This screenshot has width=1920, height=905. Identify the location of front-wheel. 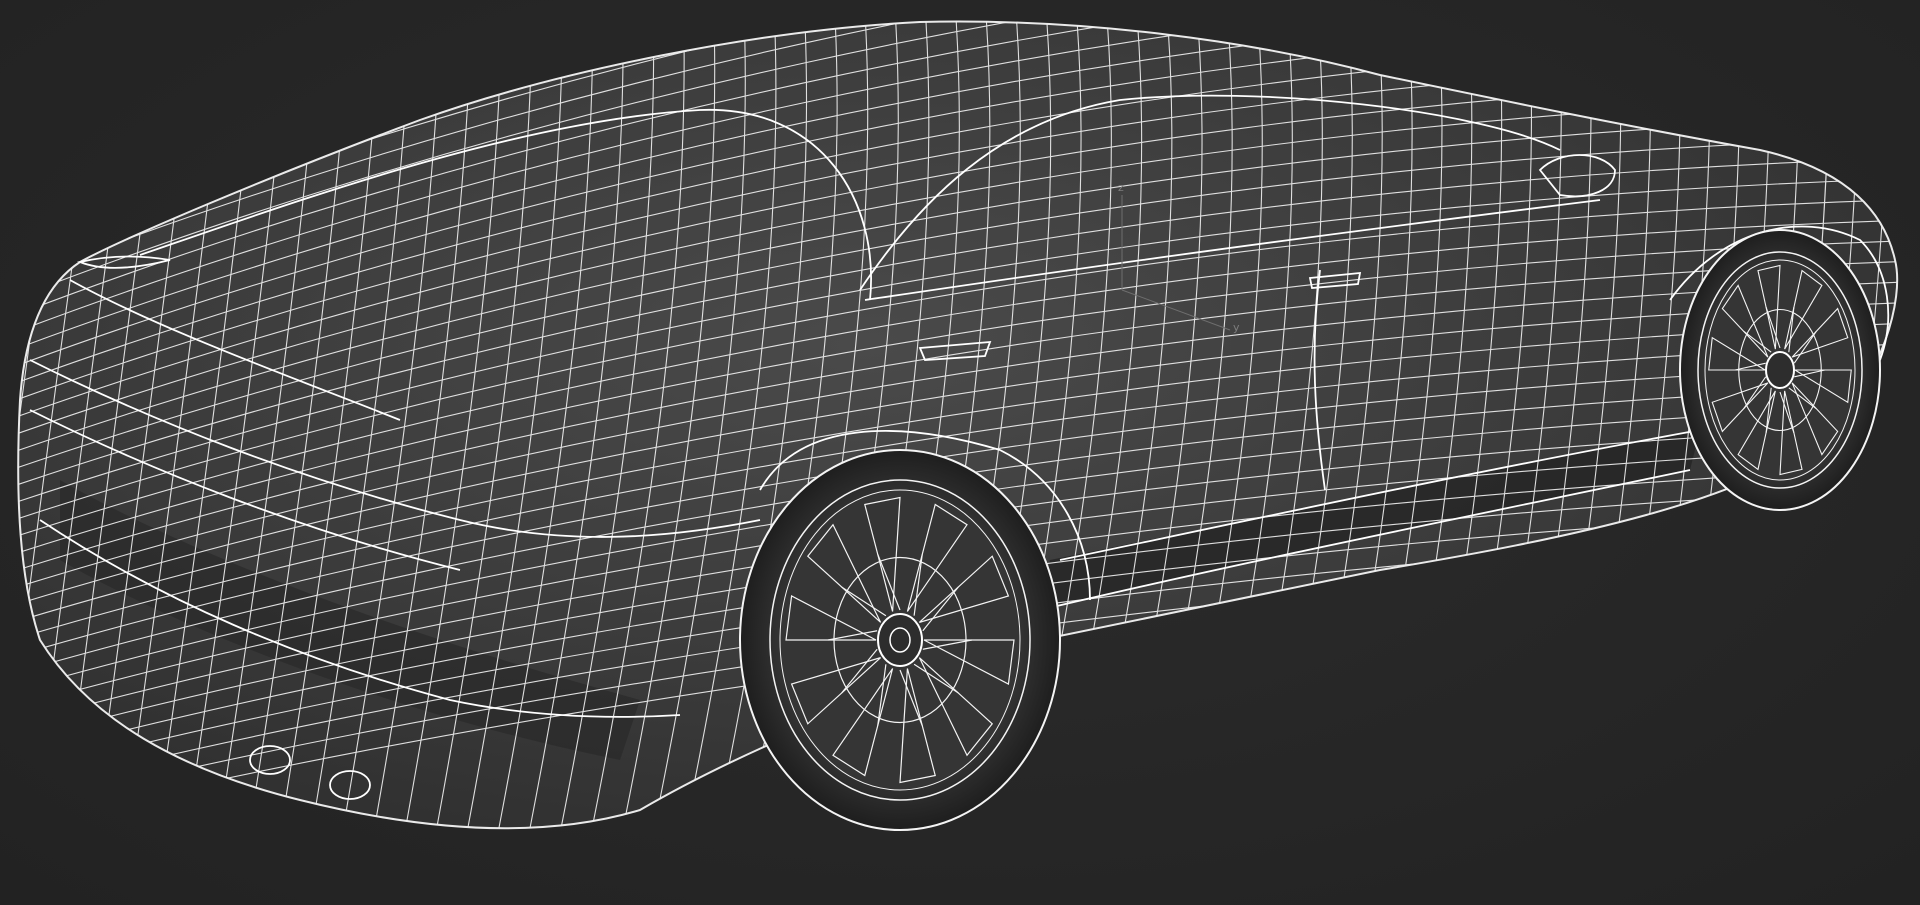
(1780, 370).